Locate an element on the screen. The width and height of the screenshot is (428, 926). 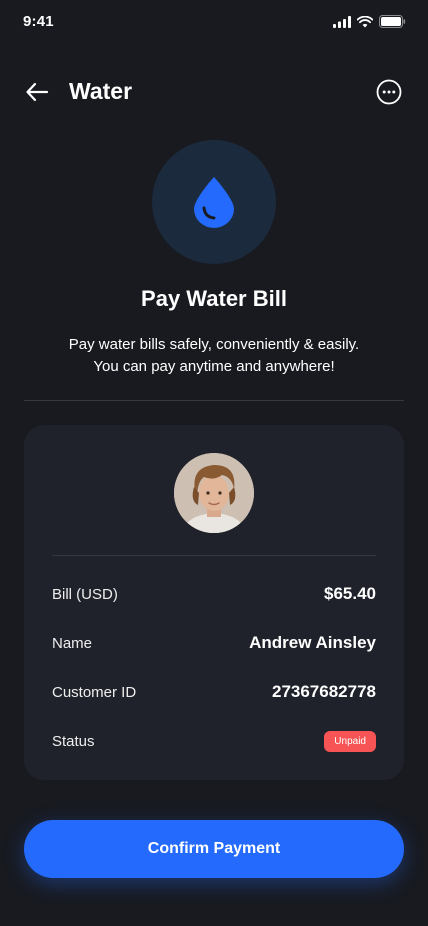
status-badge: Unpaid is located at coordinates (350, 741).